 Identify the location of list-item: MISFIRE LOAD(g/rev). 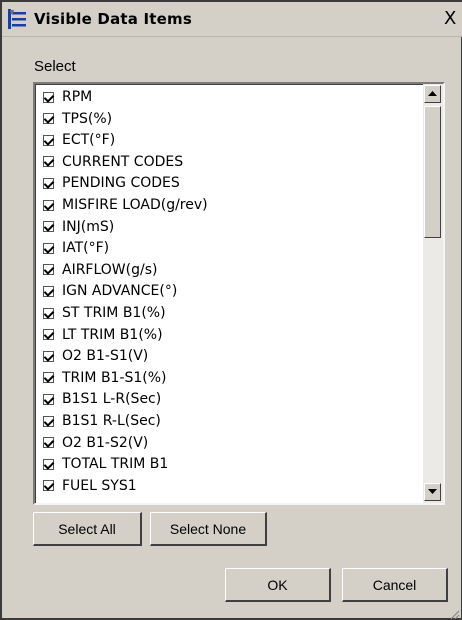
(125, 205).